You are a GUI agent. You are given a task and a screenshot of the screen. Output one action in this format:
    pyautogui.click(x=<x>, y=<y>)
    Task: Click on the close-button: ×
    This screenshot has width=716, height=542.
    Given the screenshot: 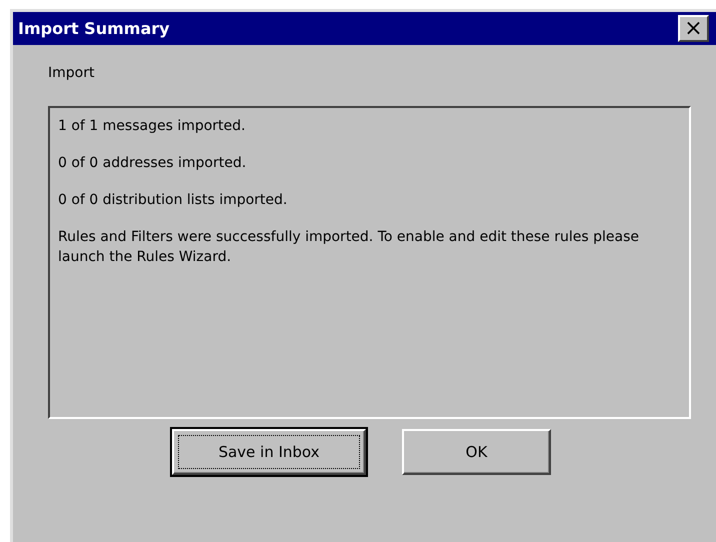 What is the action you would take?
    pyautogui.click(x=693, y=28)
    